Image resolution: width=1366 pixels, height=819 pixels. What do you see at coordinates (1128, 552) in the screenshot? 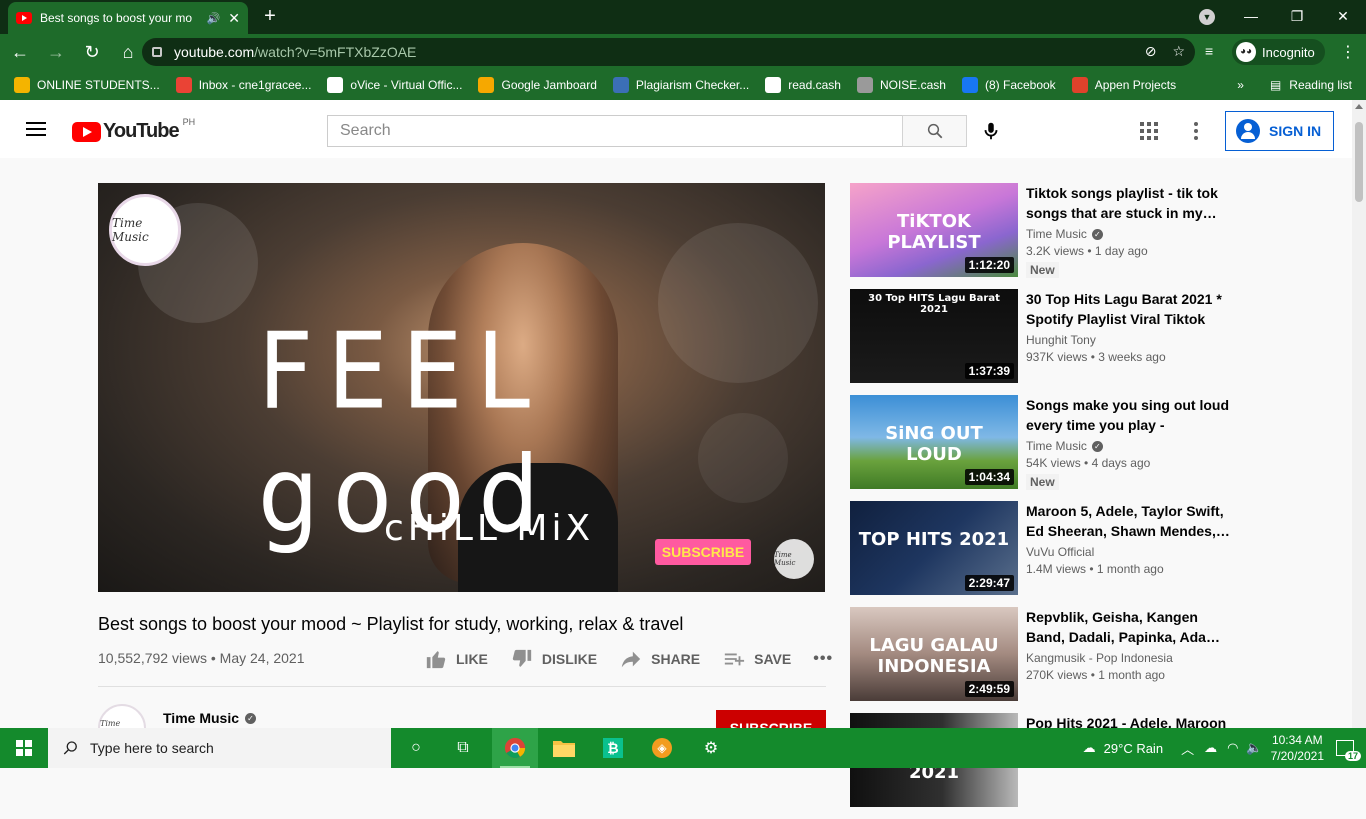
I see `related-channel: VuVu Official` at bounding box center [1128, 552].